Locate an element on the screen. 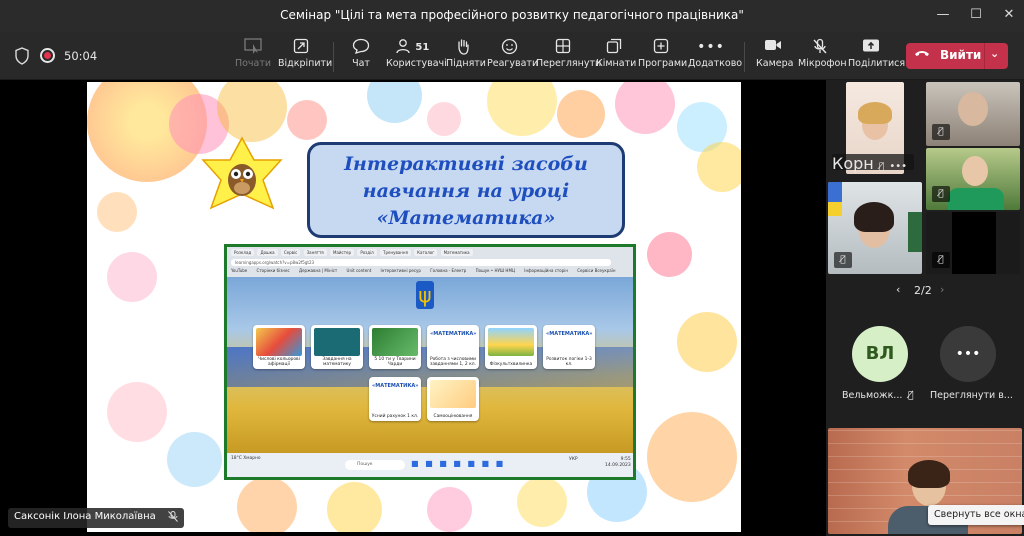 This screenshot has width=1024, height=536. chevron-left-icon: ‹ is located at coordinates (898, 289).